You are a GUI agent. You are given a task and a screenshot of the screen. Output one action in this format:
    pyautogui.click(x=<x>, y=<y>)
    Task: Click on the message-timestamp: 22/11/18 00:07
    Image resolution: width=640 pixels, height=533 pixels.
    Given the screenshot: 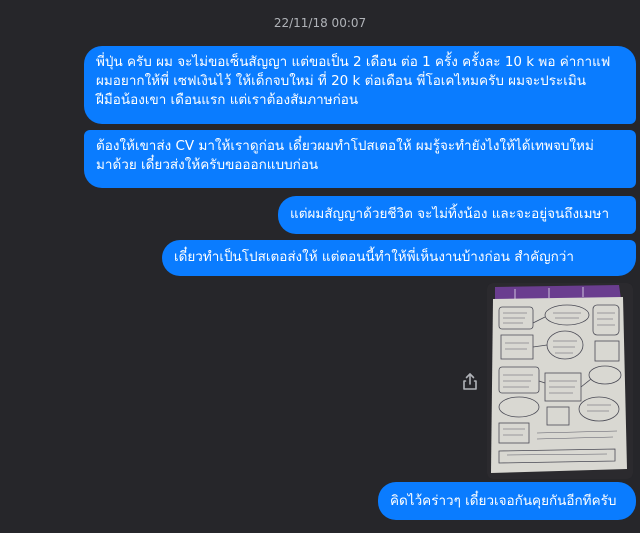 What is the action you would take?
    pyautogui.click(x=320, y=23)
    